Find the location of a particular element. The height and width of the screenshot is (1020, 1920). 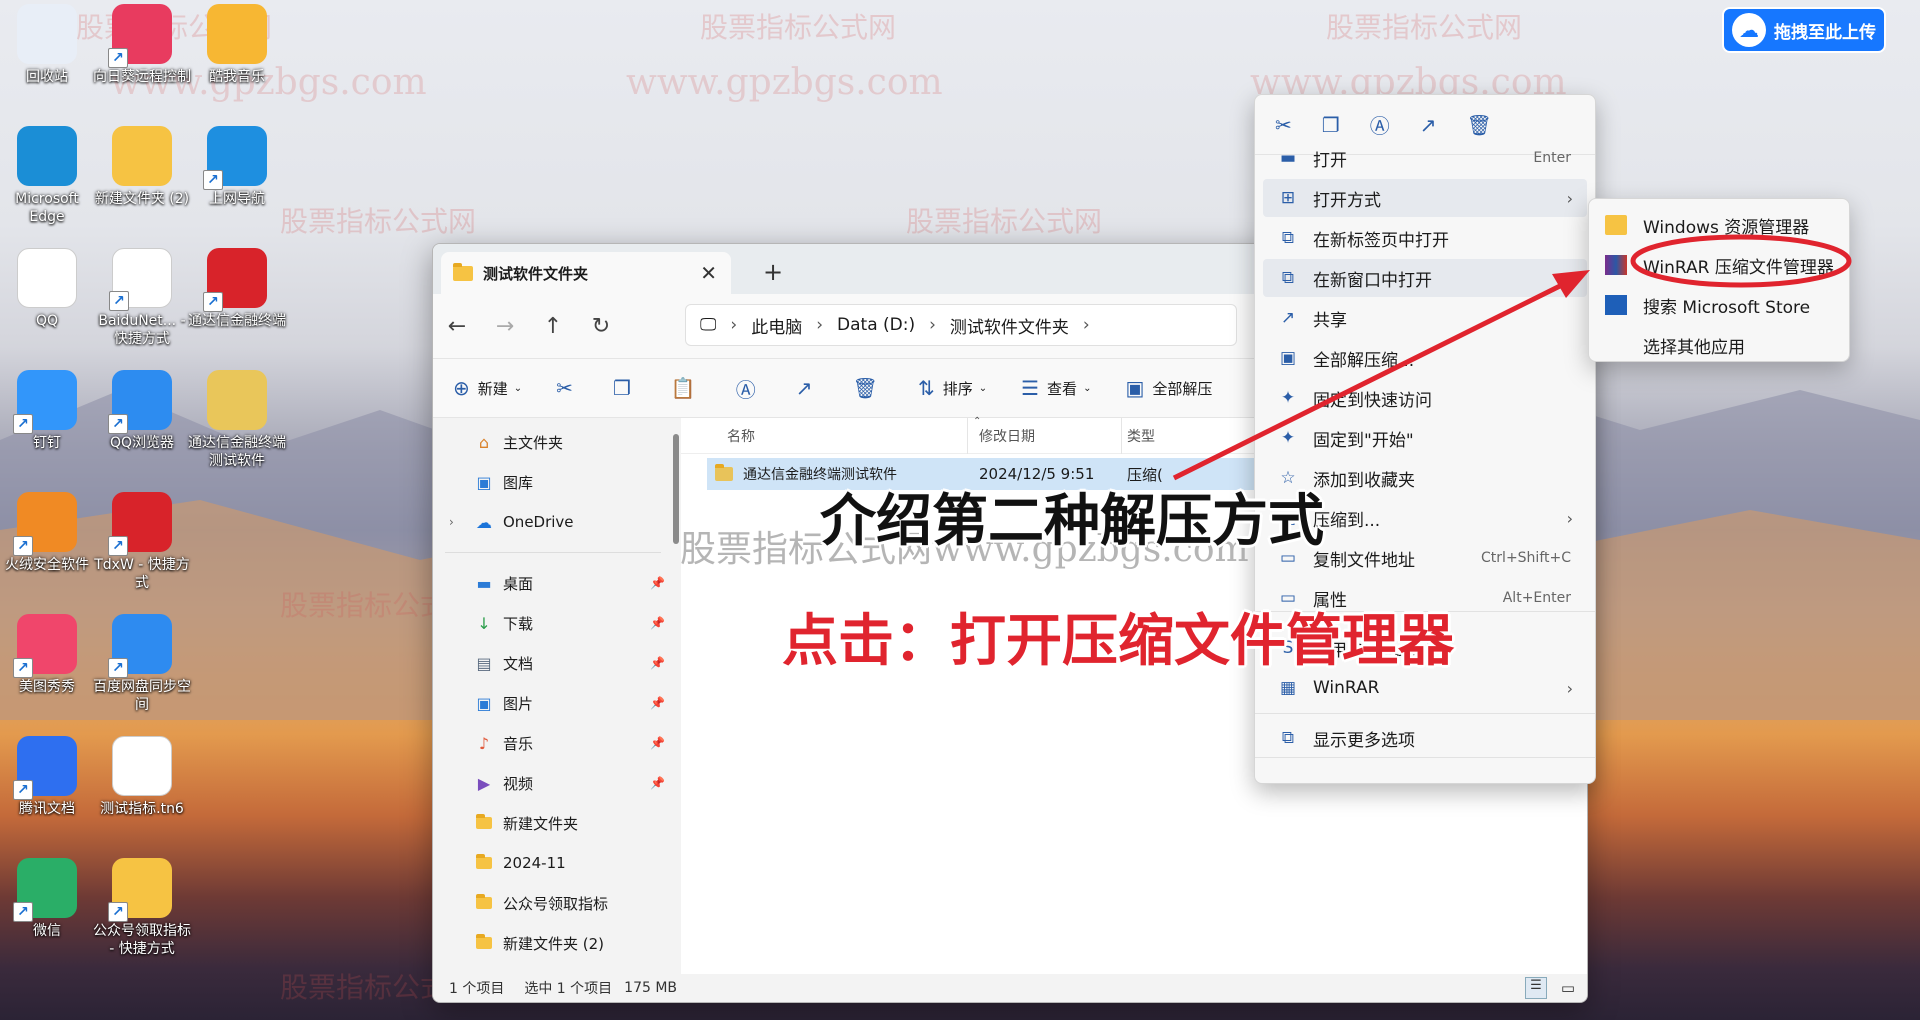

annotation-title: 介绍第二种解压方式 is located at coordinates (1072, 521).